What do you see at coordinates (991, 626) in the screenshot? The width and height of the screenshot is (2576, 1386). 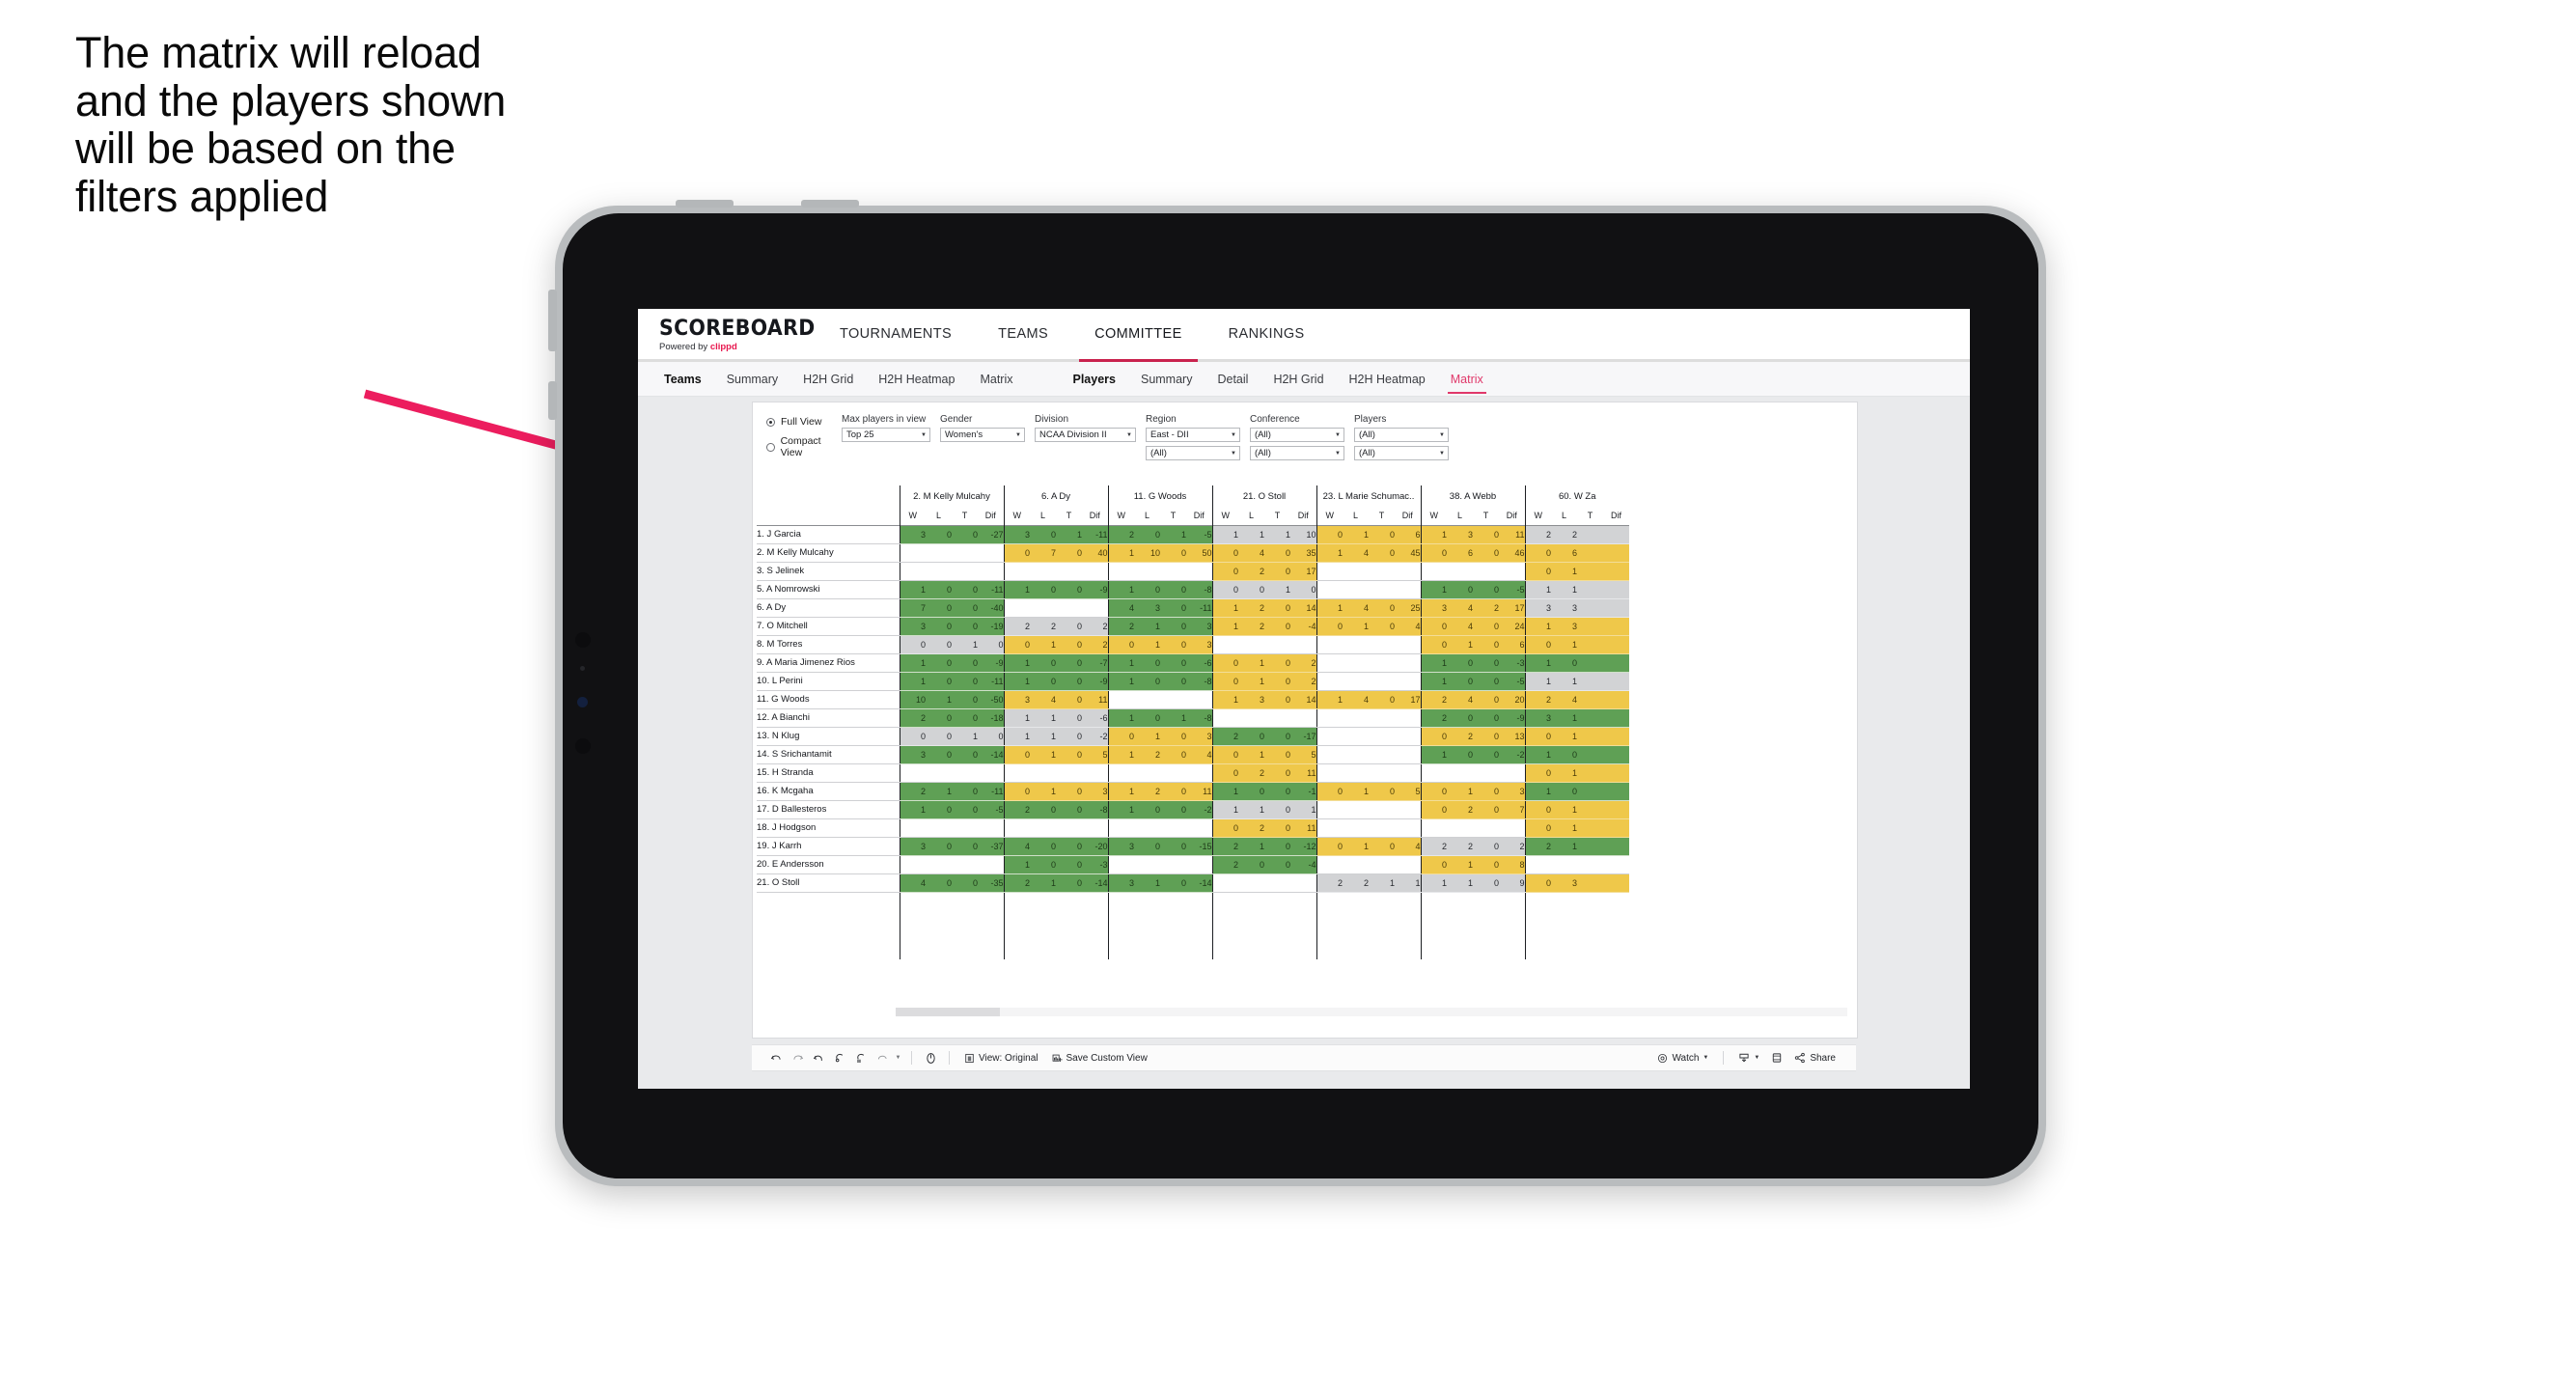 I see `matrix-cell: -19` at bounding box center [991, 626].